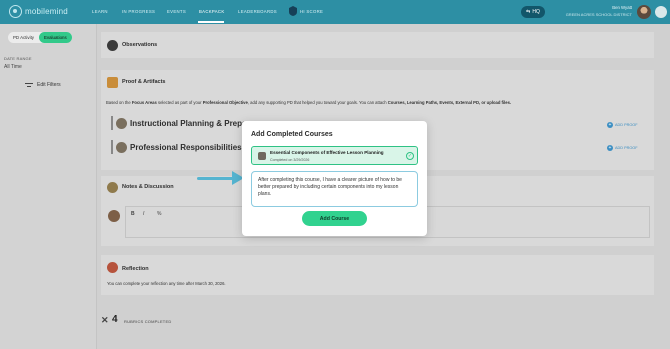  What do you see at coordinates (186, 147) in the screenshot?
I see `focus-area-title: Professional Responsibilities` at bounding box center [186, 147].